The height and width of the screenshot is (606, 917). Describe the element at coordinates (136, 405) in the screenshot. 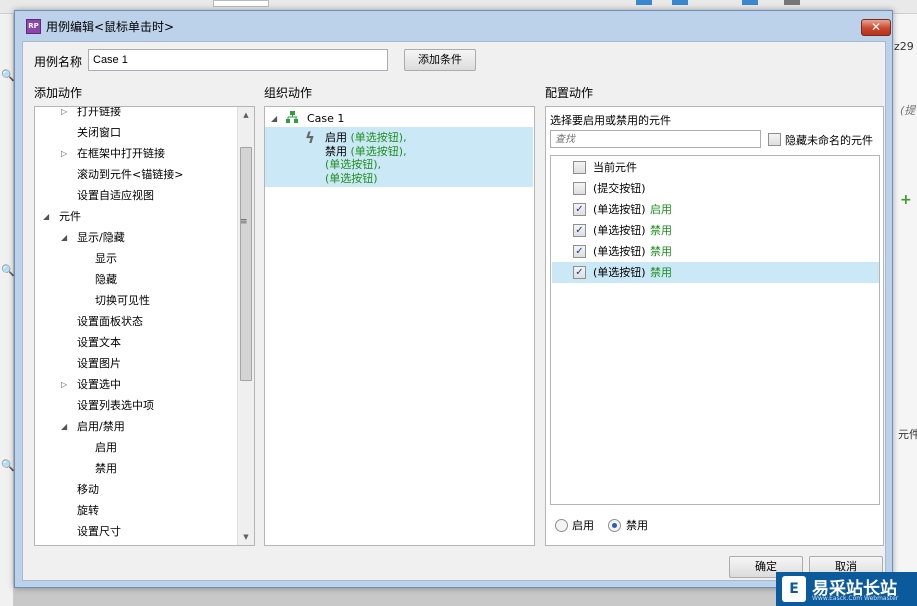

I see `action-tree-item: 设置列表选中项` at that location.